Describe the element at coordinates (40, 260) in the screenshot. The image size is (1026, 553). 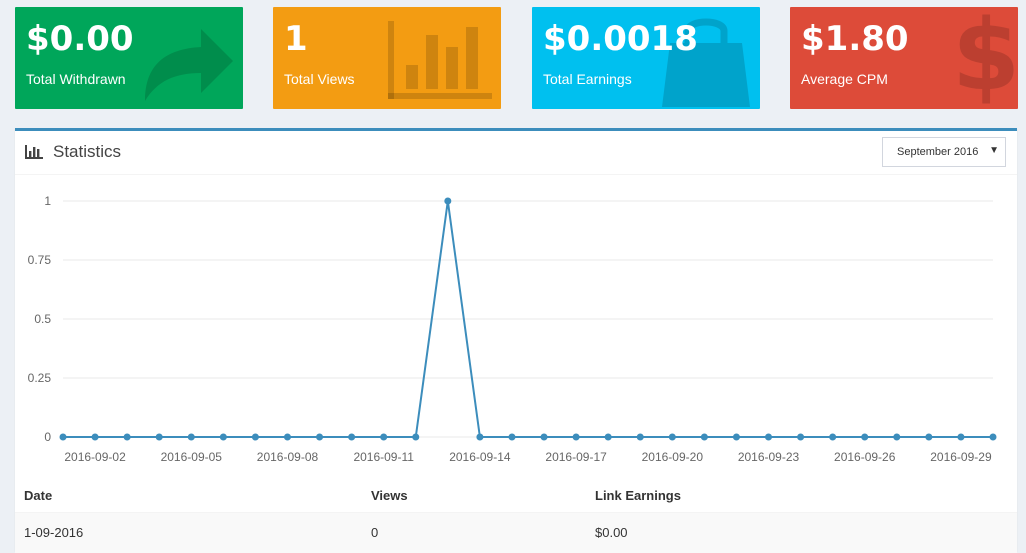
I see `y-tick-label: 0.75` at that location.